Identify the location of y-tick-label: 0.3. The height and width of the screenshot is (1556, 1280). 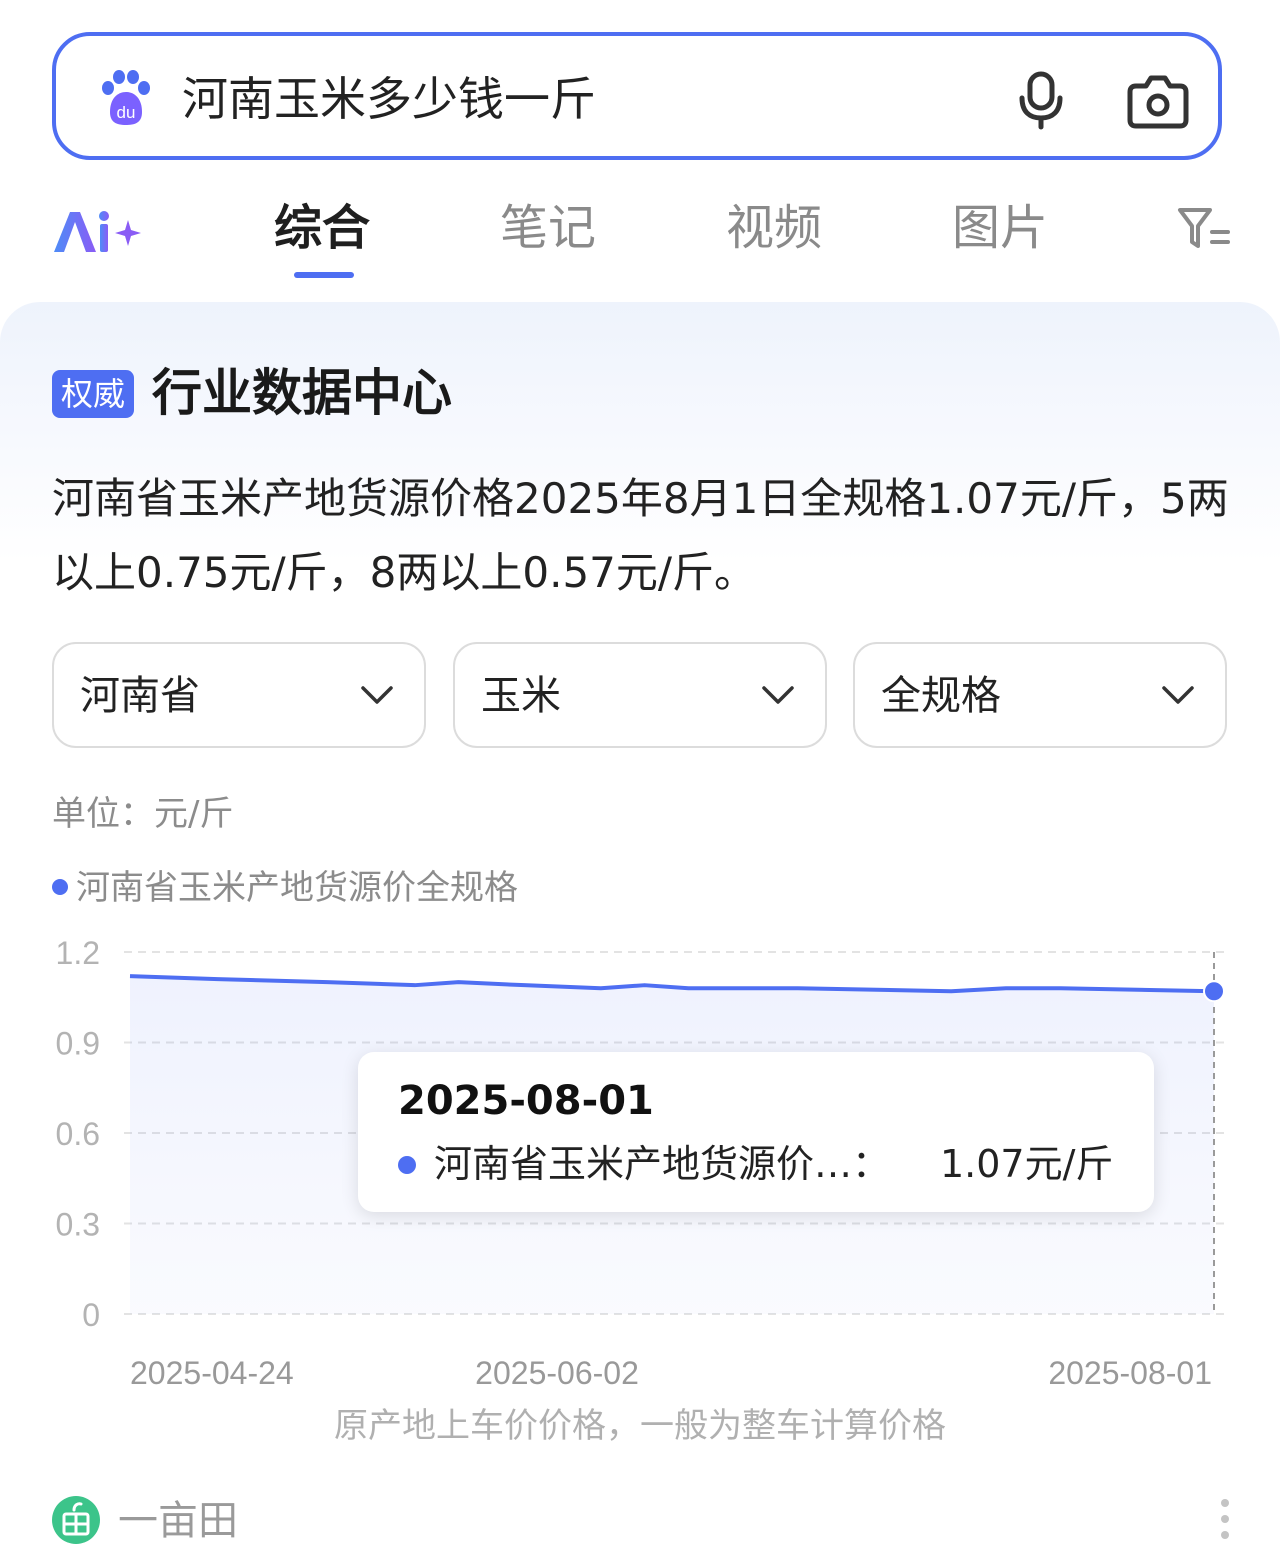
(78, 1225).